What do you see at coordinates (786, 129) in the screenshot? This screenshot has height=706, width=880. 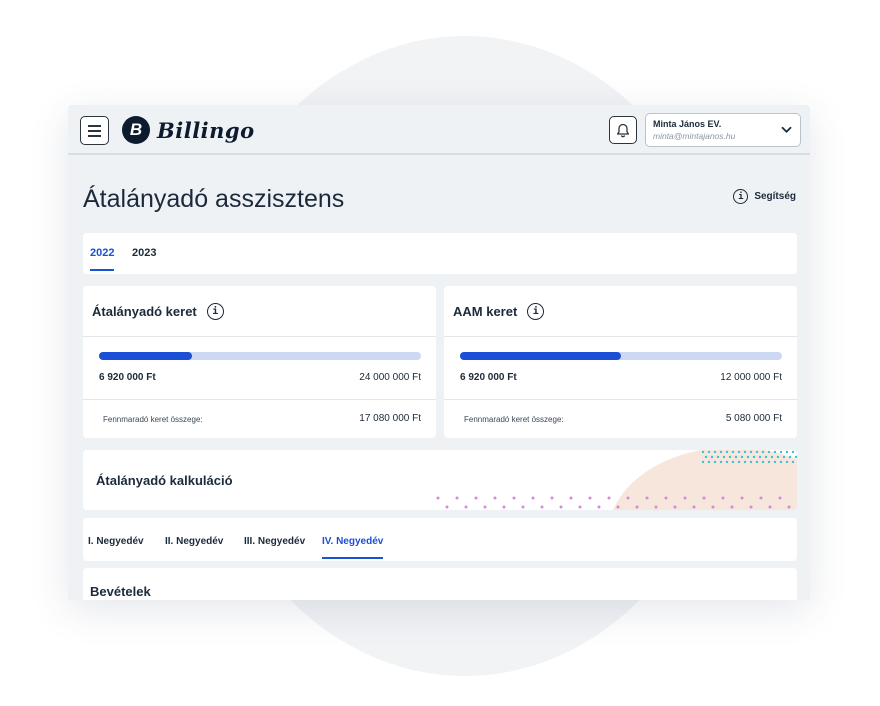 I see `chevron-down-icon` at bounding box center [786, 129].